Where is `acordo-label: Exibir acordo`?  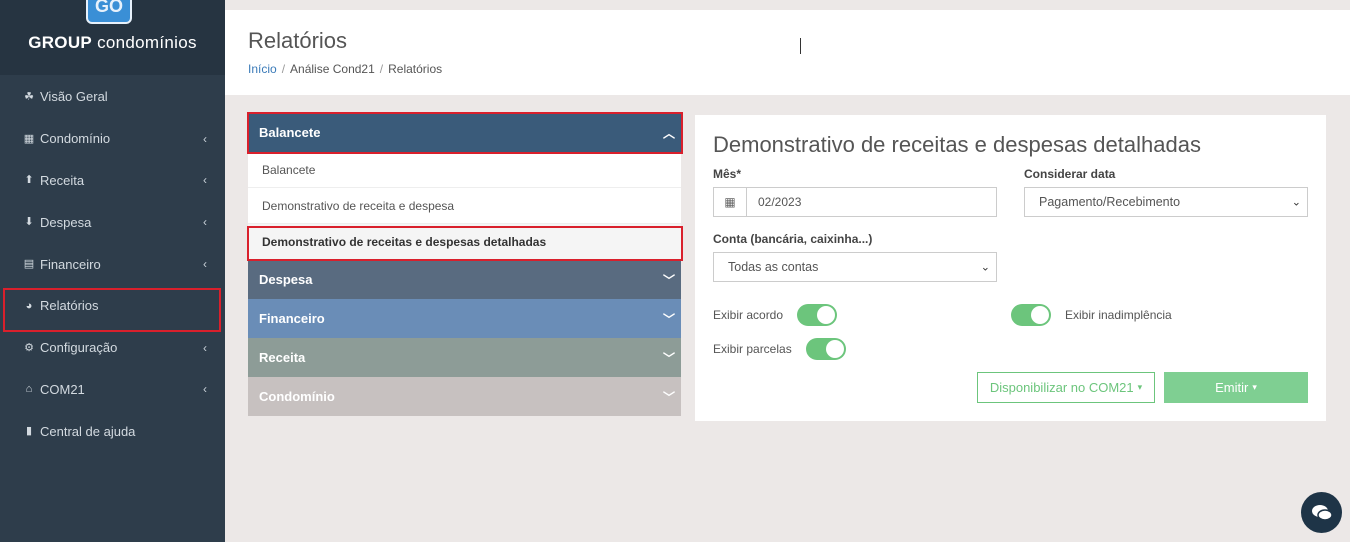
acordo-label: Exibir acordo is located at coordinates (748, 315).